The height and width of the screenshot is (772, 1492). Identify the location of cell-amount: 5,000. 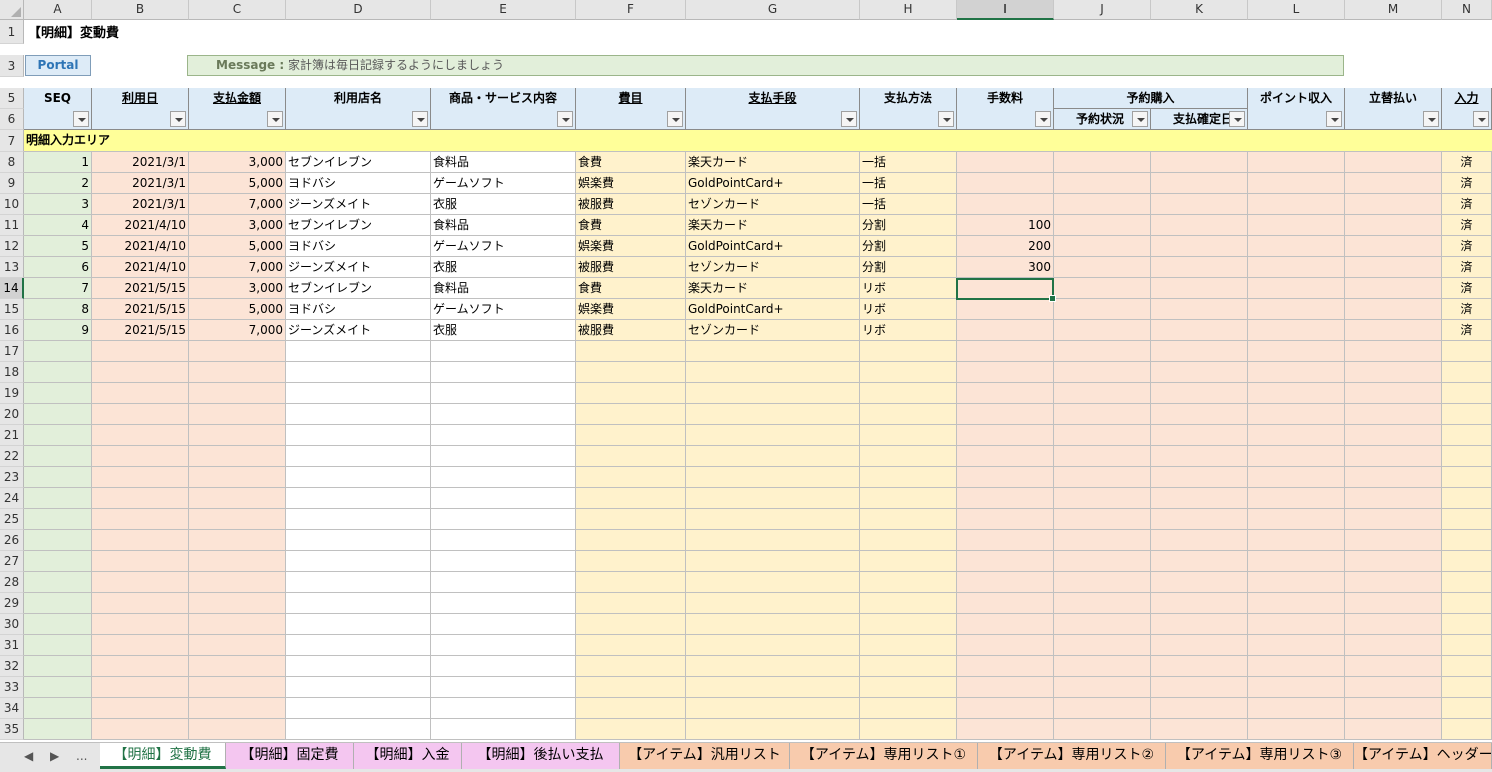
(237, 246).